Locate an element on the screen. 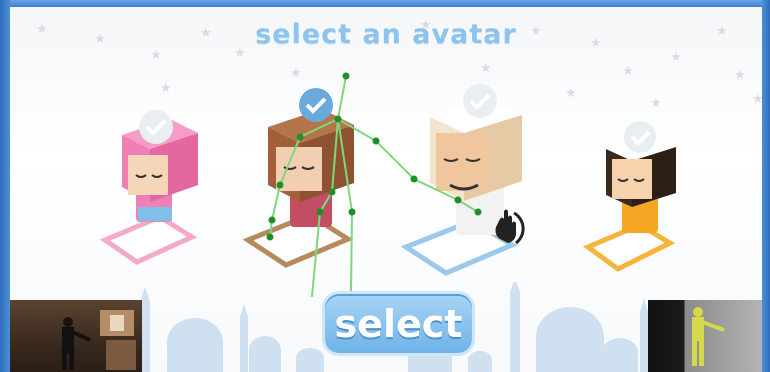 The width and height of the screenshot is (770, 372). girl-pink-avatar is located at coordinates (148, 187).